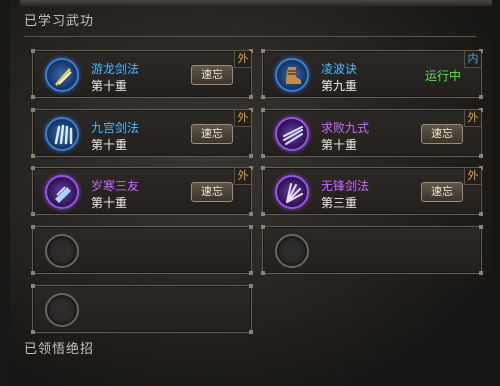 The height and width of the screenshot is (386, 500). I want to click on learned-skills-title: 已学习武功, so click(59, 21).